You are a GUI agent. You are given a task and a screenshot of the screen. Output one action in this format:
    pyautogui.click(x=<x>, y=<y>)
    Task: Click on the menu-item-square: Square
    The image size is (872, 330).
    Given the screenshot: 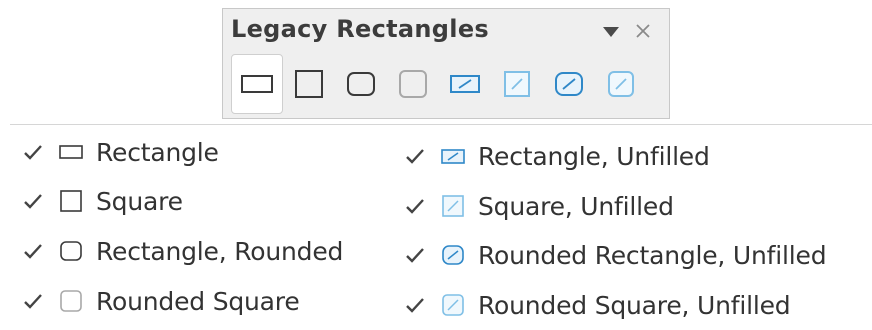 What is the action you would take?
    pyautogui.click(x=102, y=201)
    